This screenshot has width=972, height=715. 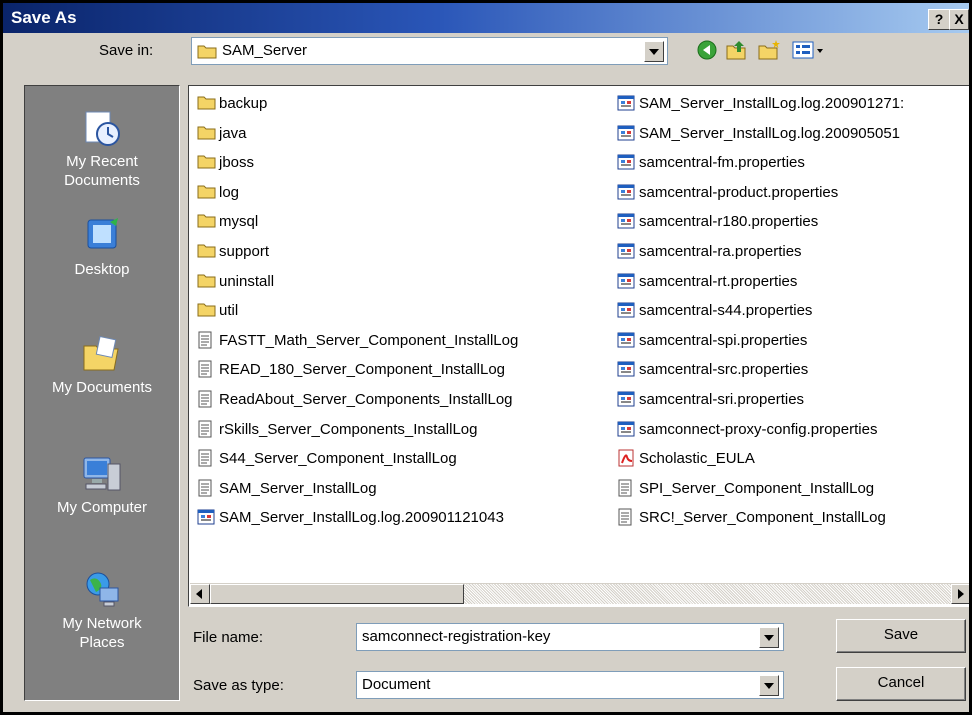 I want to click on close-button: X, so click(x=959, y=19).